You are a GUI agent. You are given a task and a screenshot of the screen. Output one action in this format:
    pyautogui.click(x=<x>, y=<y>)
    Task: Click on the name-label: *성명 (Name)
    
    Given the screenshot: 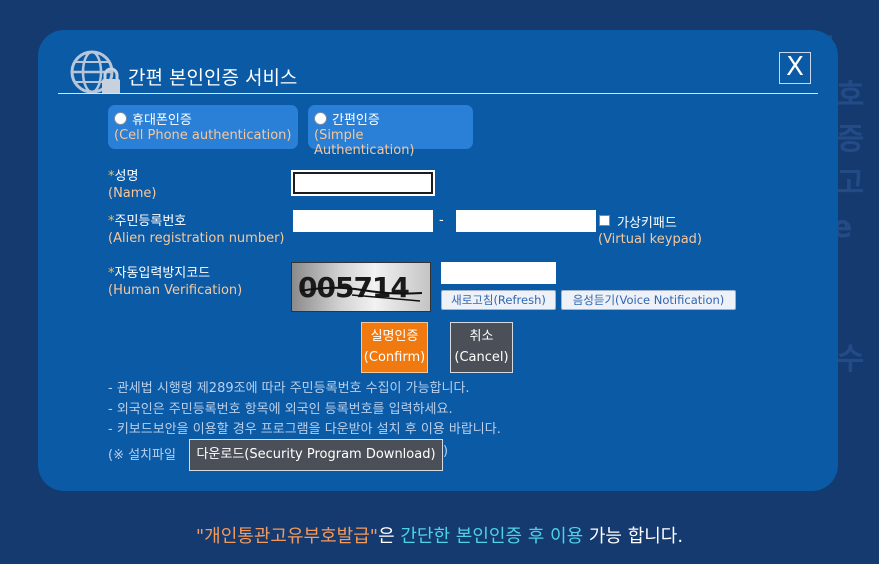 What is the action you would take?
    pyautogui.click(x=132, y=185)
    